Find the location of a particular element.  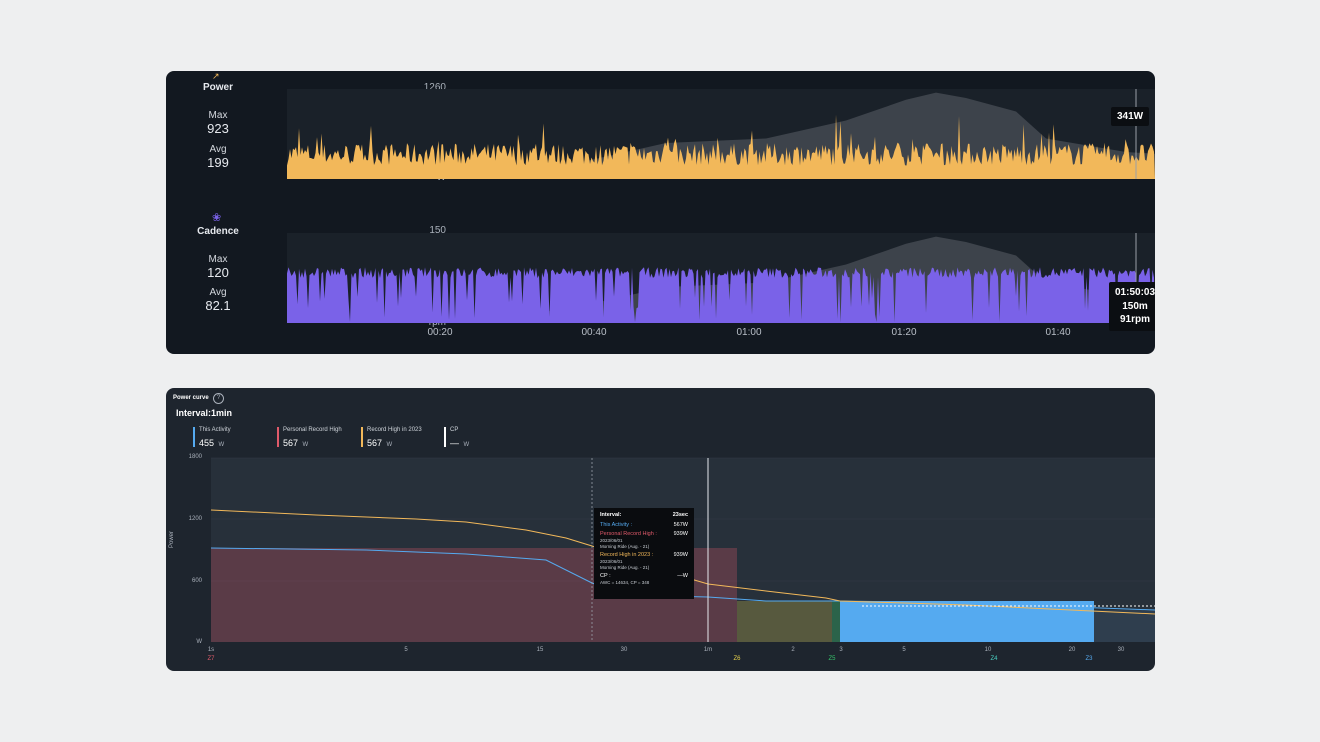

tt-interval-value: 23sec is located at coordinates (680, 515).